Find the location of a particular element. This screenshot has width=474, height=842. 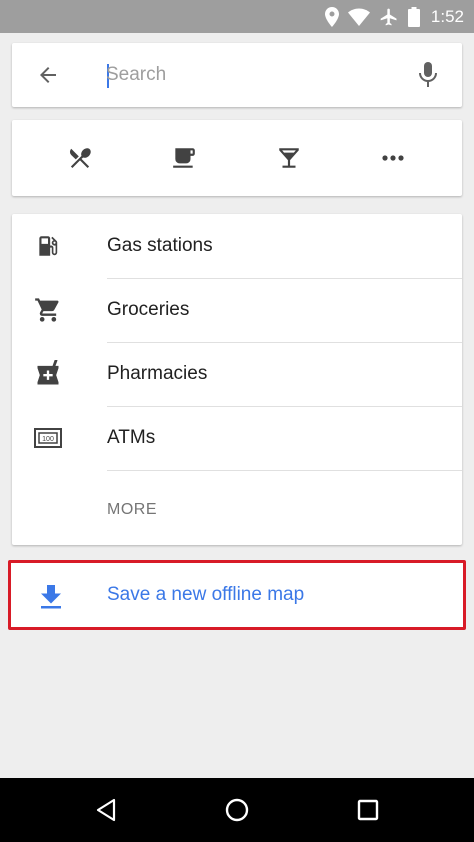

more-button: MORE is located at coordinates (132, 510).